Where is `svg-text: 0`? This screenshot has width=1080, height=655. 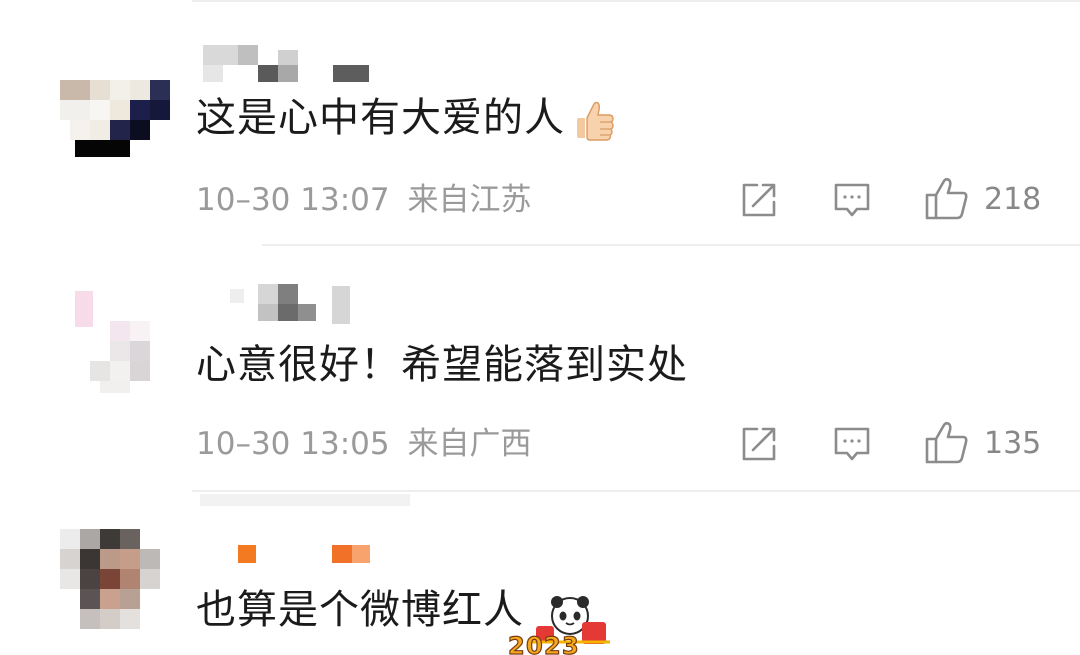 svg-text: 0 is located at coordinates (534, 643).